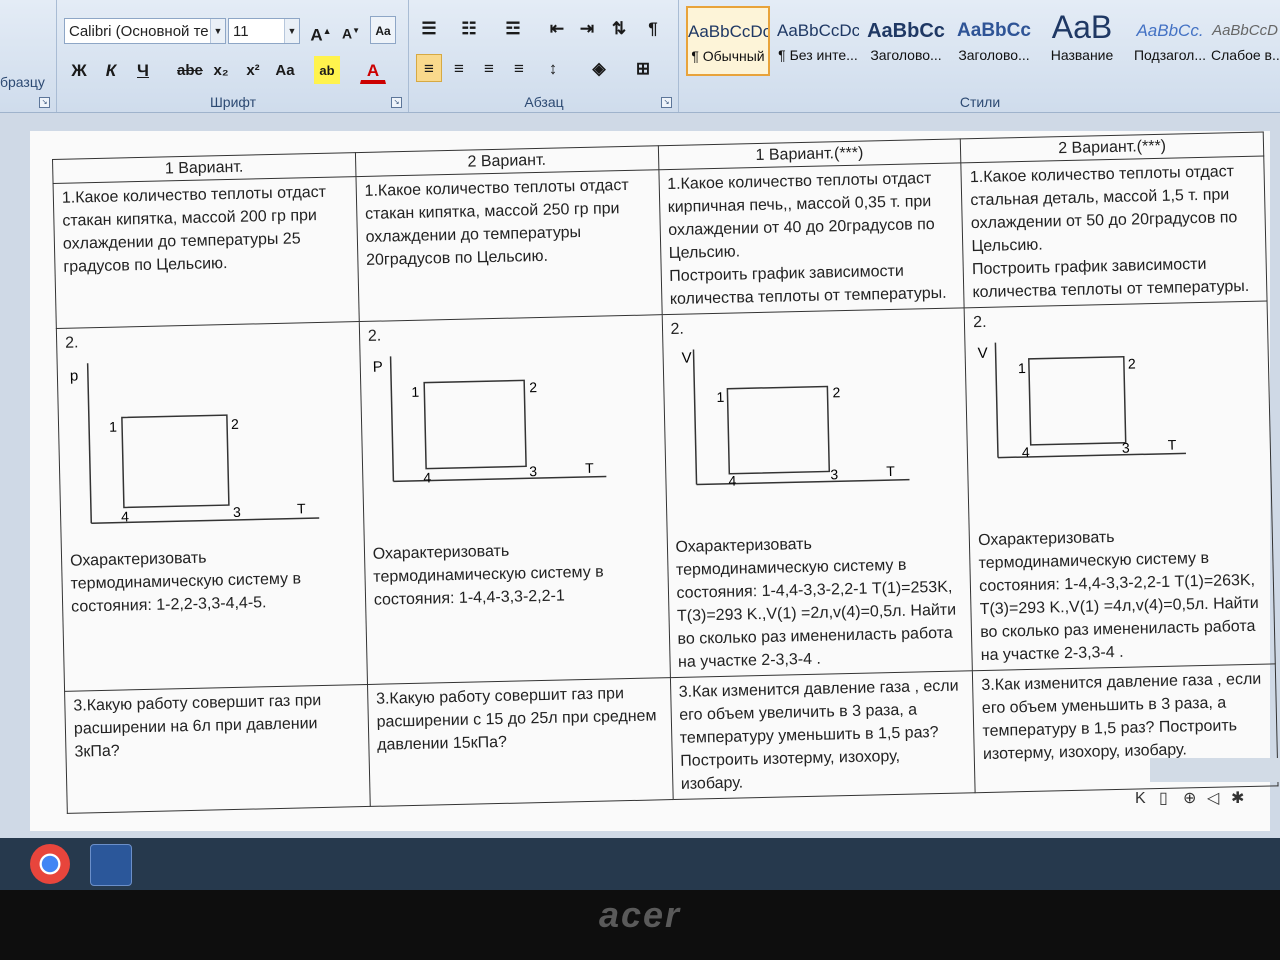  What do you see at coordinates (553, 68) in the screenshot?
I see `line-spacing-icon: ↕` at bounding box center [553, 68].